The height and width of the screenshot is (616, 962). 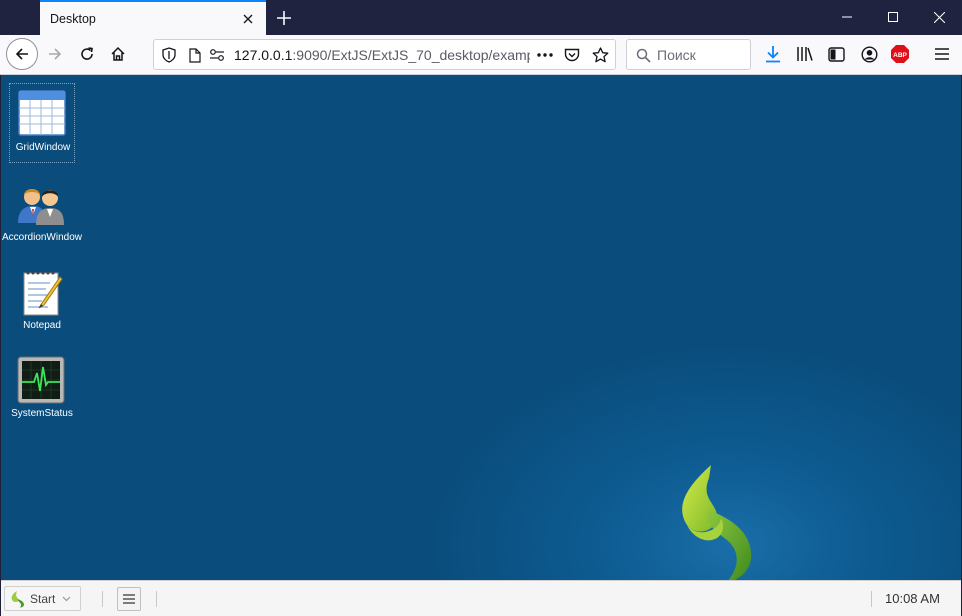 What do you see at coordinates (481, 17) in the screenshot?
I see `tab-strip: Desktop` at bounding box center [481, 17].